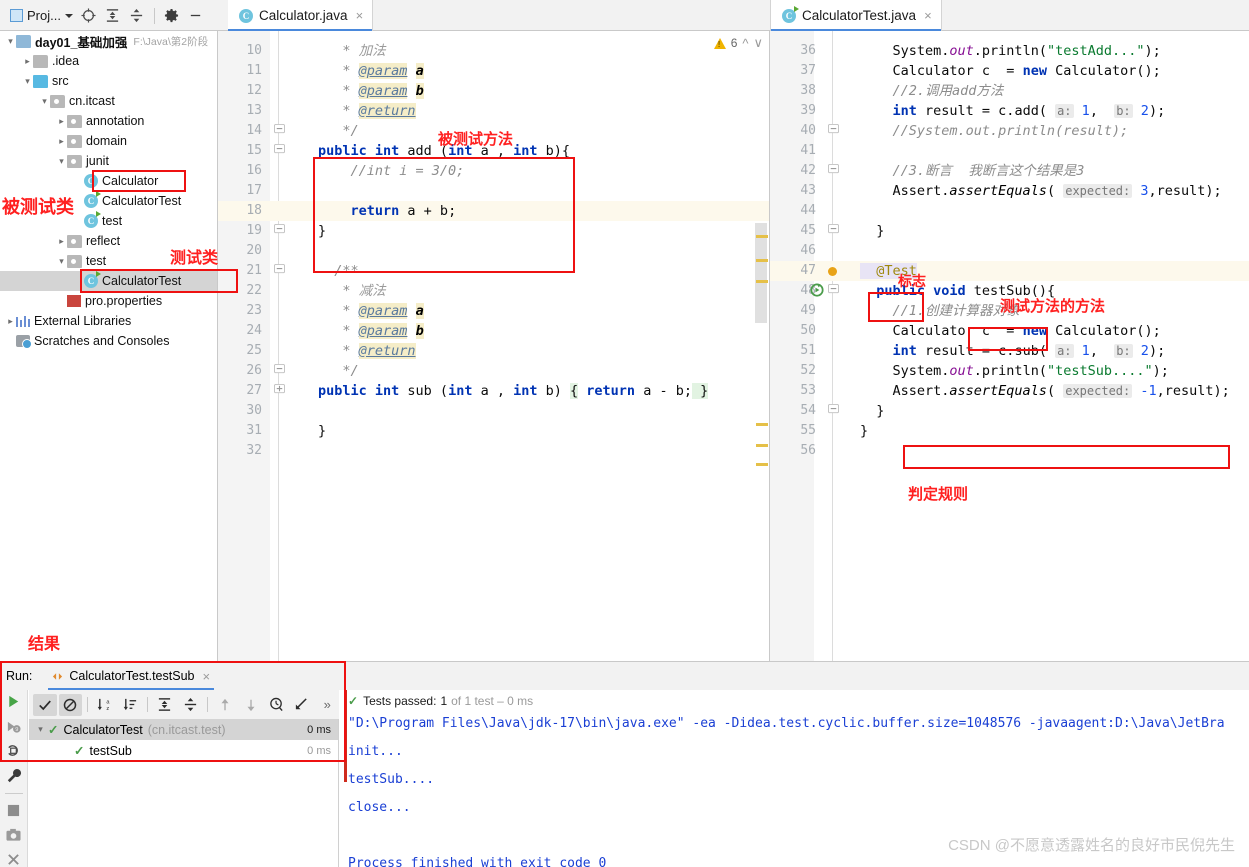 This screenshot has height=867, width=1249. What do you see at coordinates (276, 705) in the screenshot?
I see `history-icon` at bounding box center [276, 705].